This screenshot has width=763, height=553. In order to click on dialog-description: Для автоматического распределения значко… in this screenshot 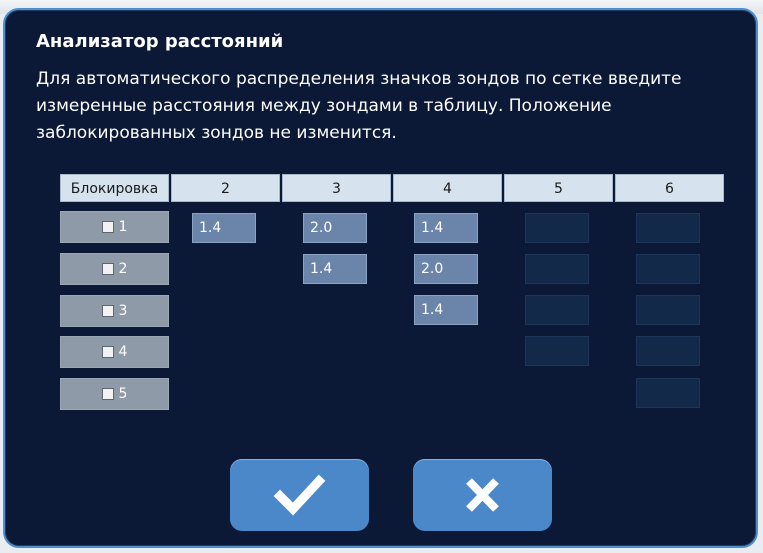, I will do `click(359, 106)`.